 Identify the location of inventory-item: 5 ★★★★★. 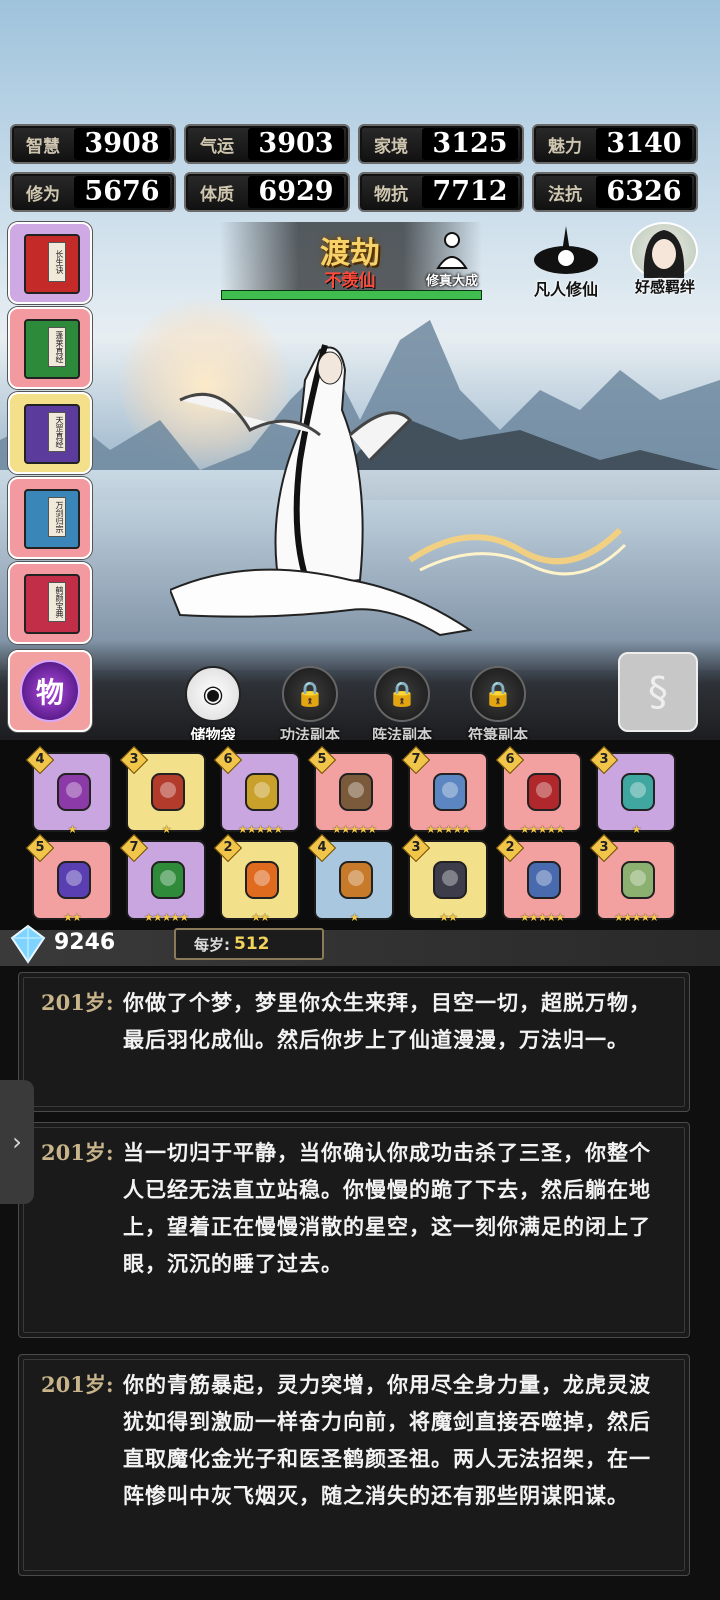
(350, 790).